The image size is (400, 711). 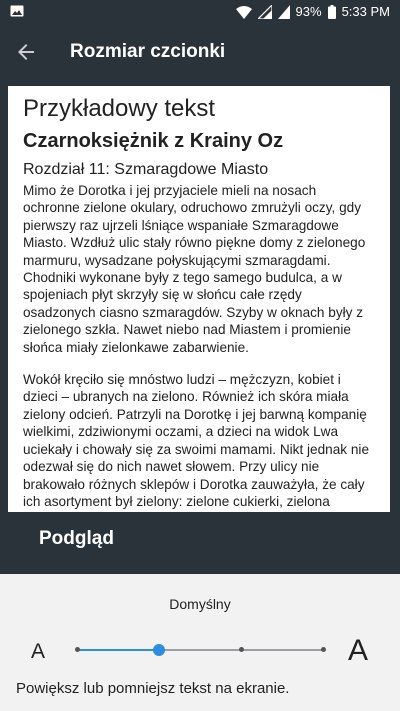 I want to click on slider-thumb, so click(x=159, y=650).